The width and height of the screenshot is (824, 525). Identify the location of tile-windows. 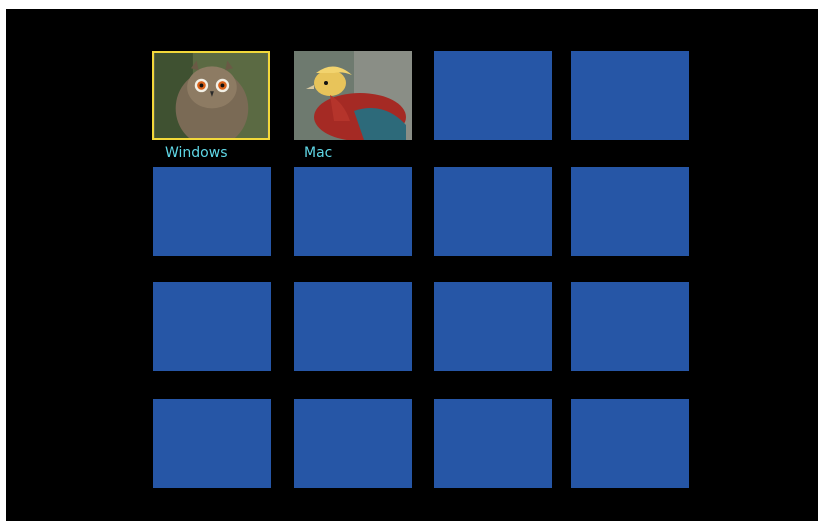
(211, 95).